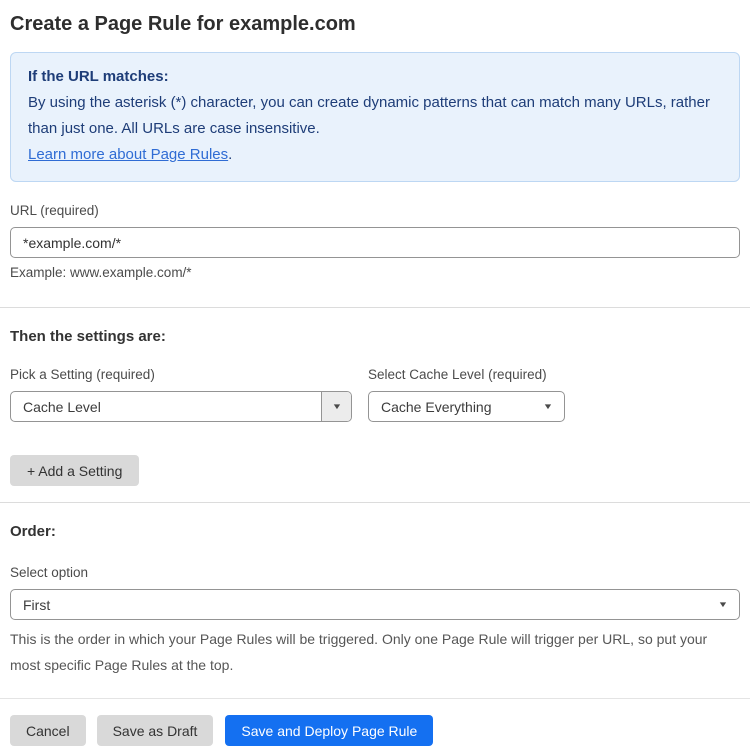 The width and height of the screenshot is (750, 746). What do you see at coordinates (88, 336) in the screenshot?
I see `settings-section-heading: Then the settings are:` at bounding box center [88, 336].